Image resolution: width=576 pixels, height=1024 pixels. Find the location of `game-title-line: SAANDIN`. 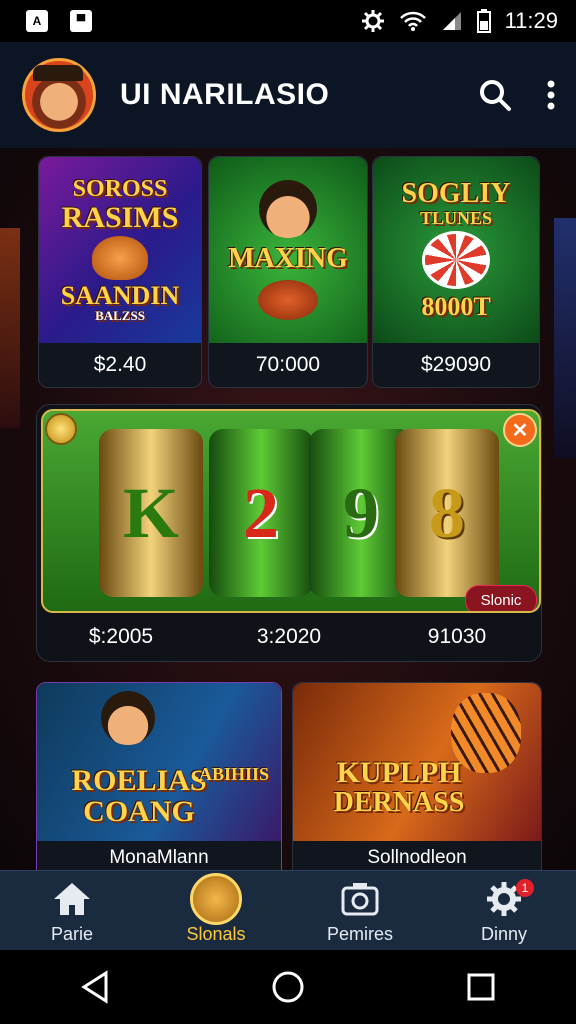

game-title-line: SAANDIN is located at coordinates (120, 295).